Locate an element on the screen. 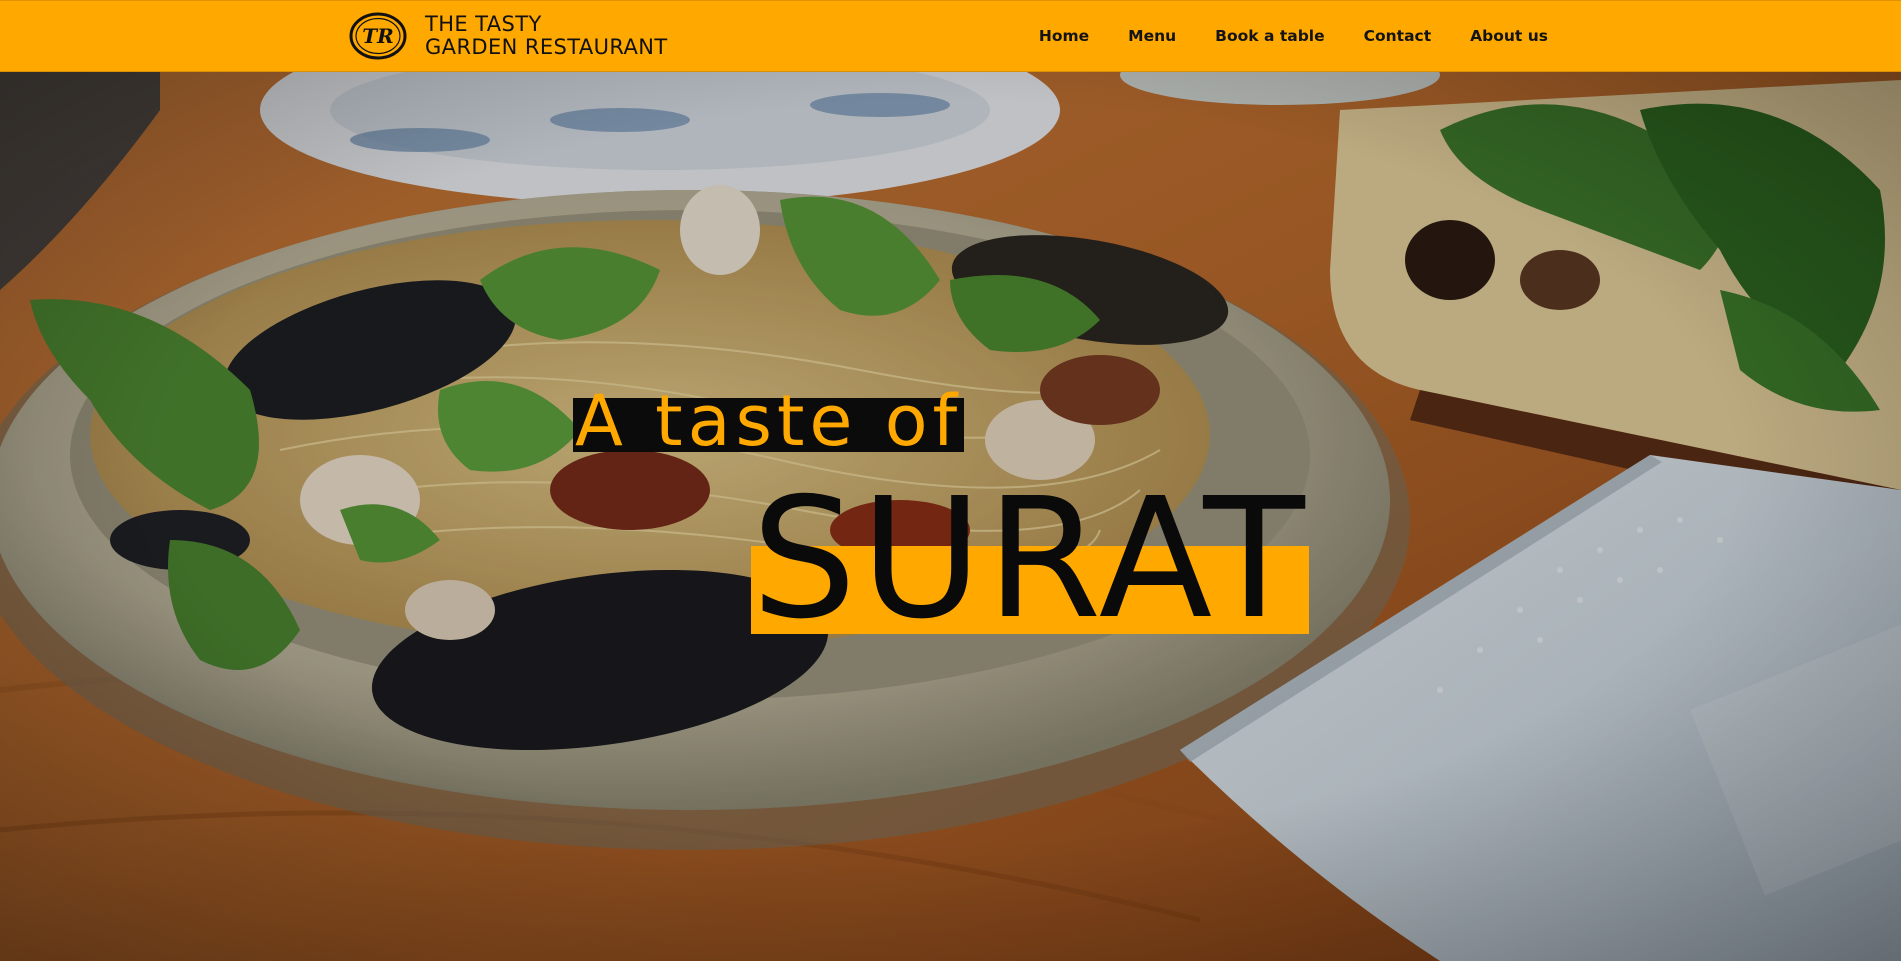  restaurant-logo-icon: TR is located at coordinates (378, 36).